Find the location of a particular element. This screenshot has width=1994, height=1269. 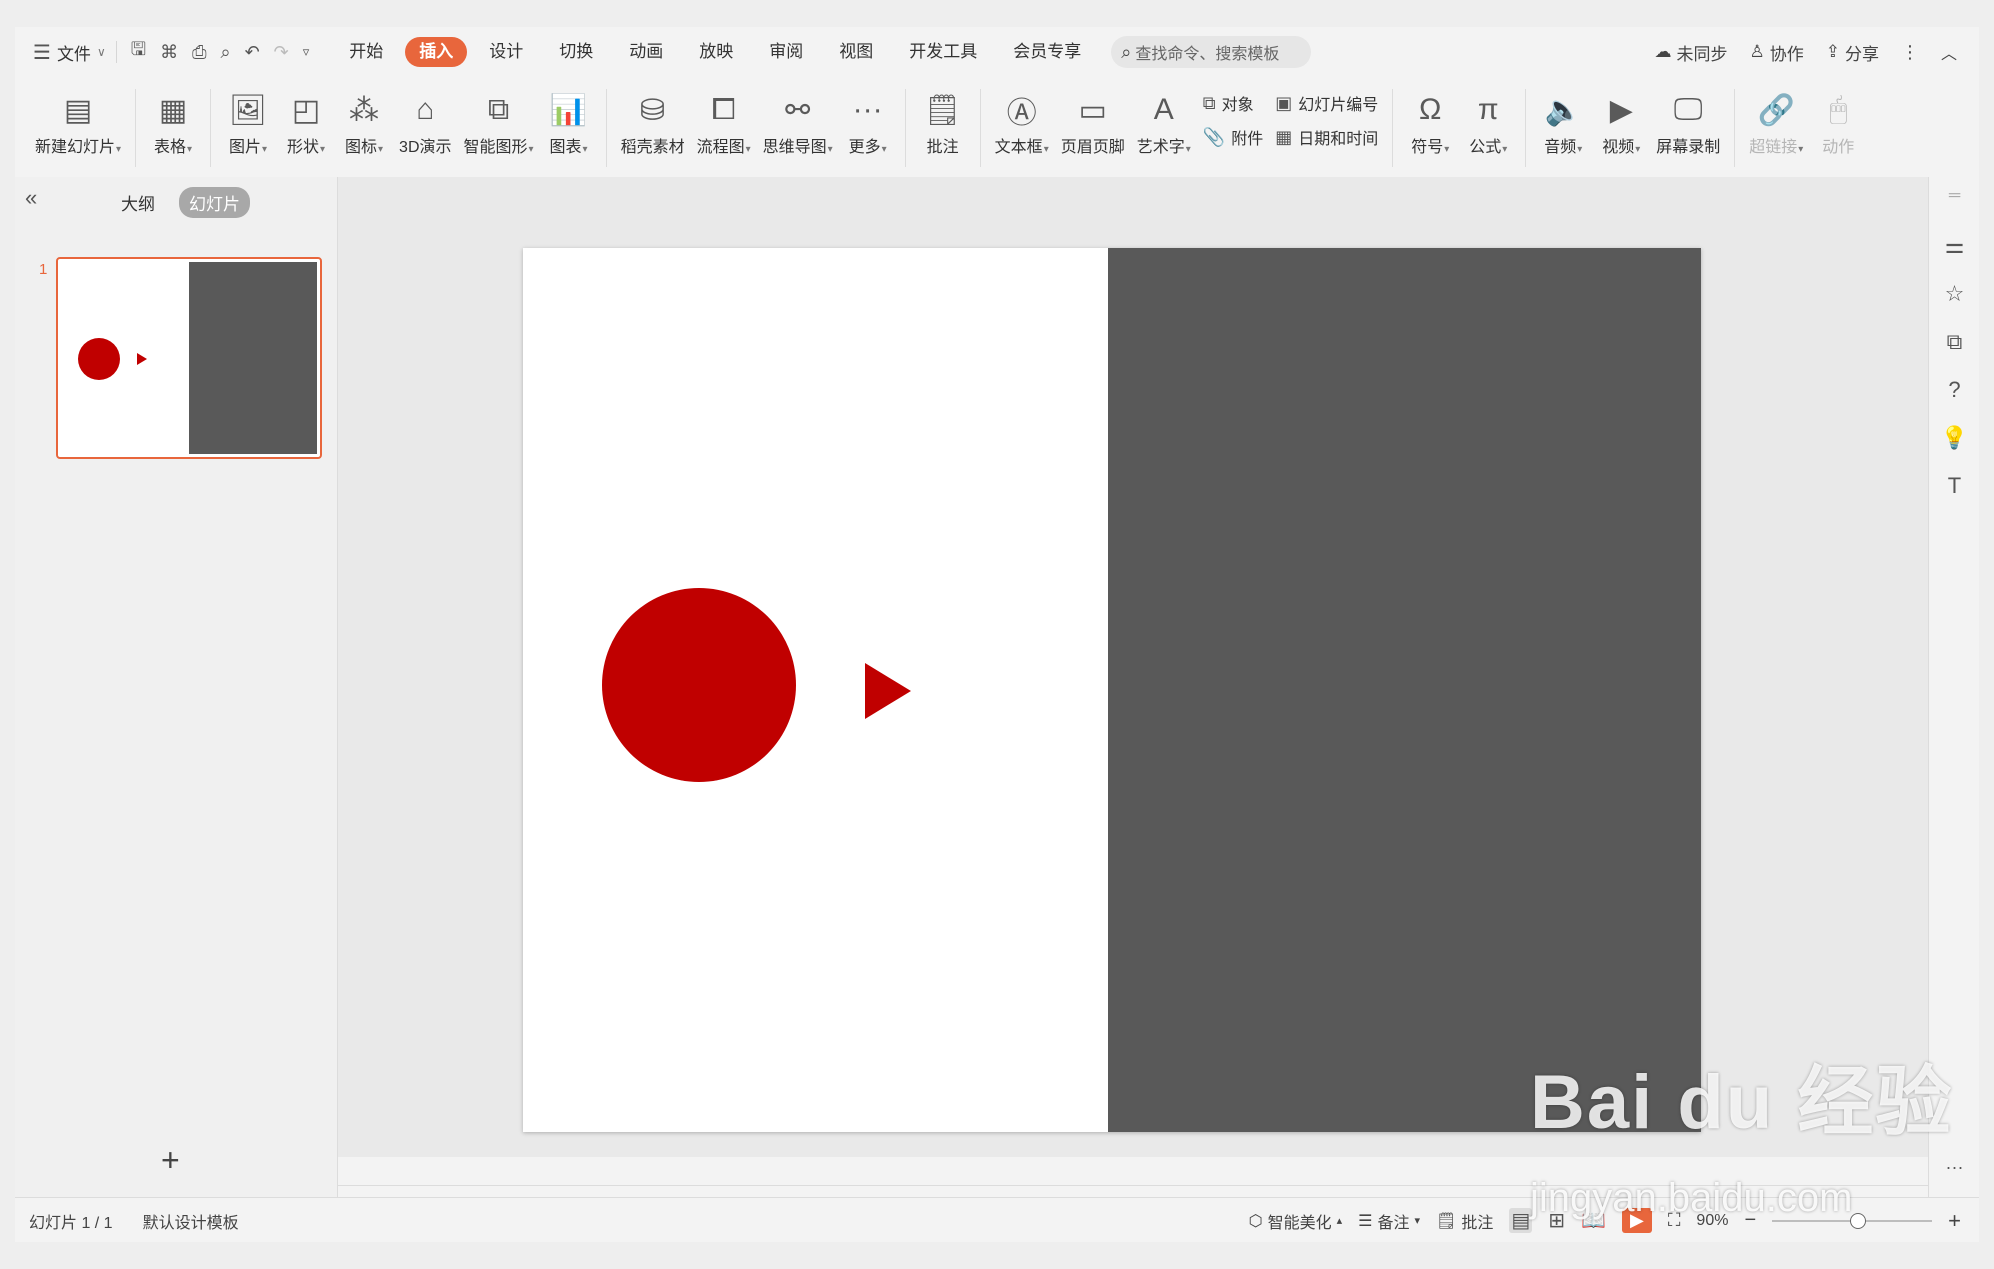

wordart-button: A 艺术字▾ is located at coordinates (1164, 117).